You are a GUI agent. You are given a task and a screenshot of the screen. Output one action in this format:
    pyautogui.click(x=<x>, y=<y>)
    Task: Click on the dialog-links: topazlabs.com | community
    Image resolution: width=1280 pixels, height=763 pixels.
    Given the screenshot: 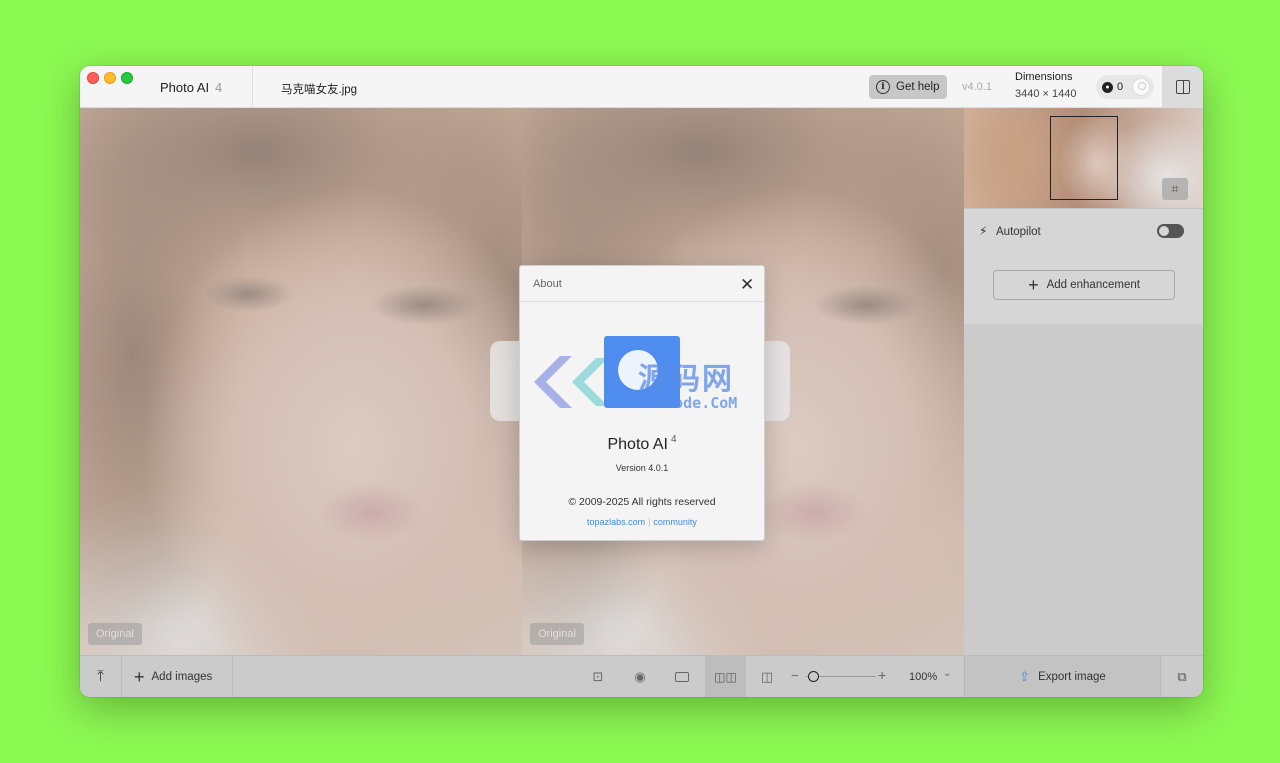 What is the action you would take?
    pyautogui.click(x=642, y=522)
    